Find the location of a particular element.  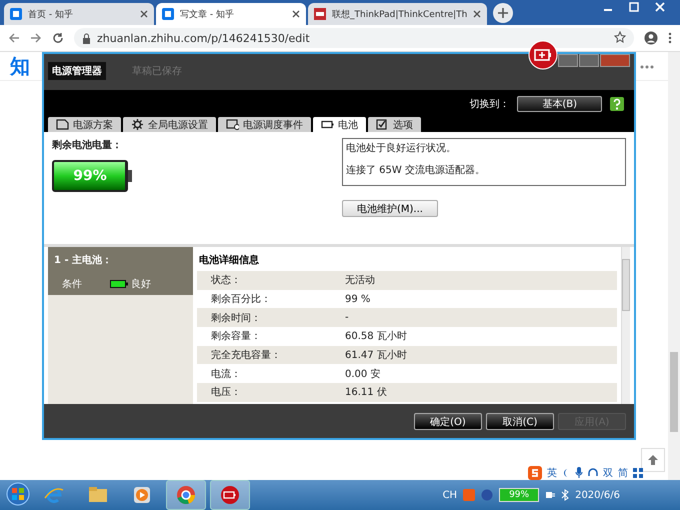

forward-icon is located at coordinates (36, 38).